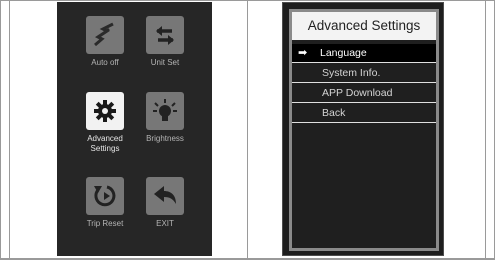  I want to click on menu-item-label: System Info., so click(351, 73).